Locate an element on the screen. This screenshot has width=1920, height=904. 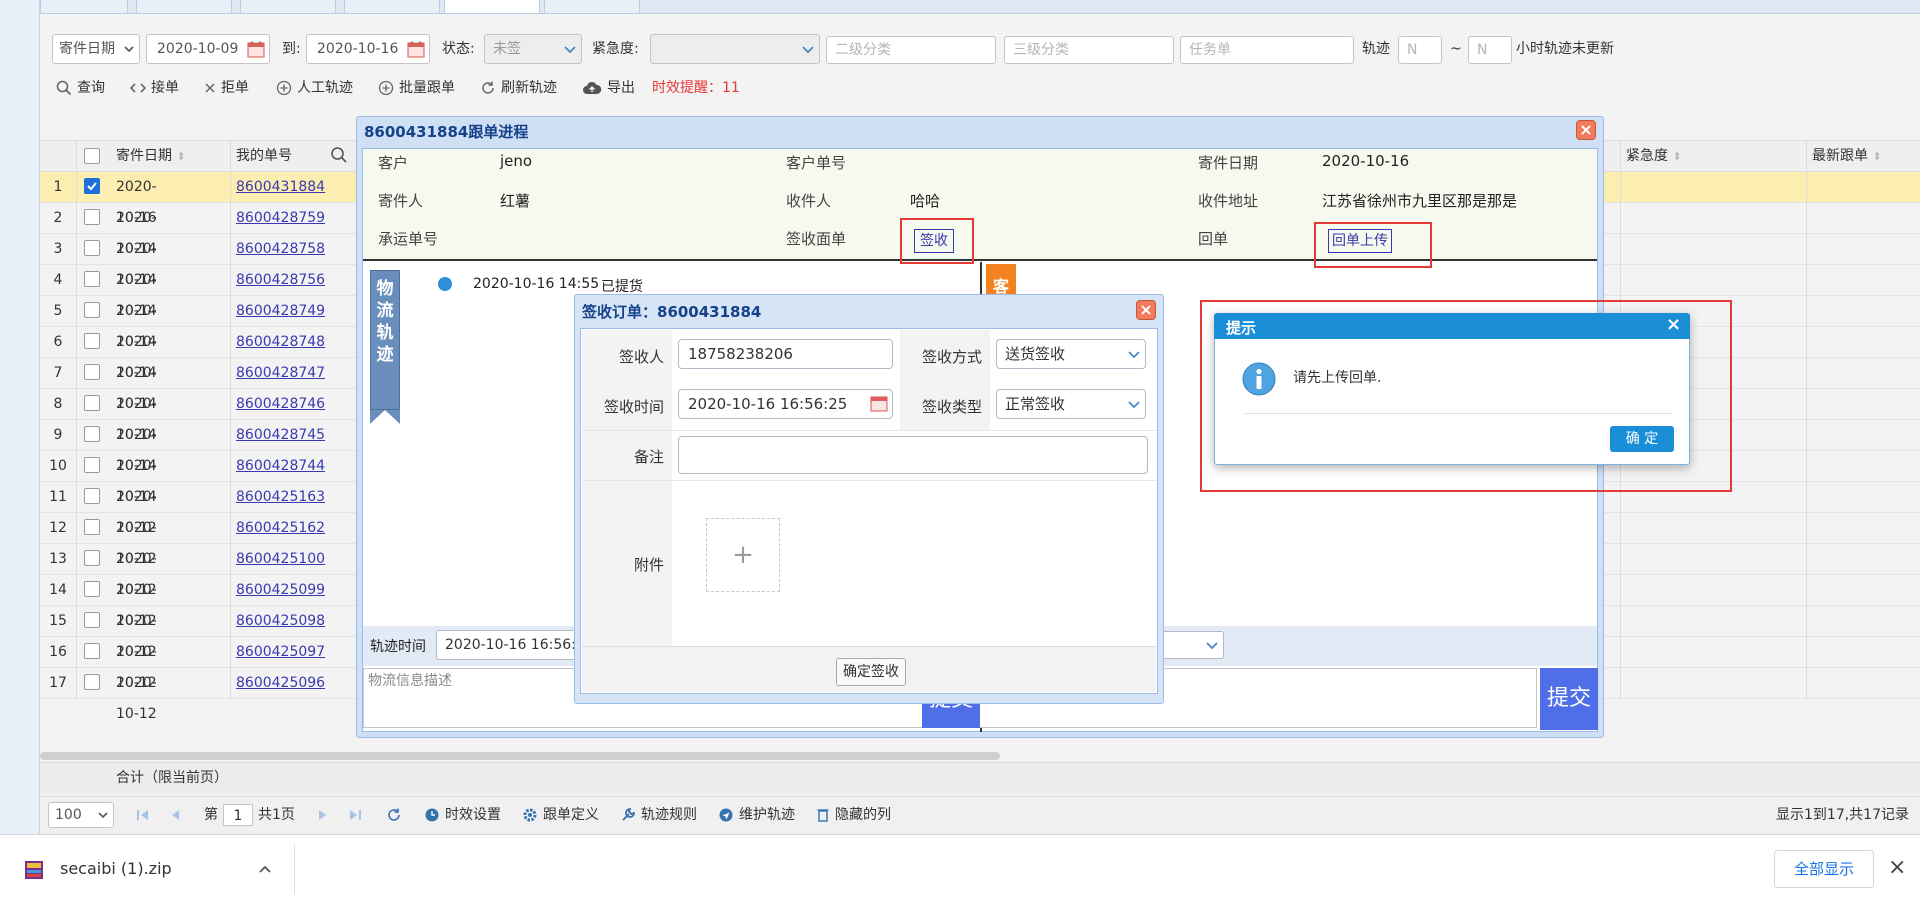
column-header-date: 寄件日期 ⬍ is located at coordinates (151, 156).